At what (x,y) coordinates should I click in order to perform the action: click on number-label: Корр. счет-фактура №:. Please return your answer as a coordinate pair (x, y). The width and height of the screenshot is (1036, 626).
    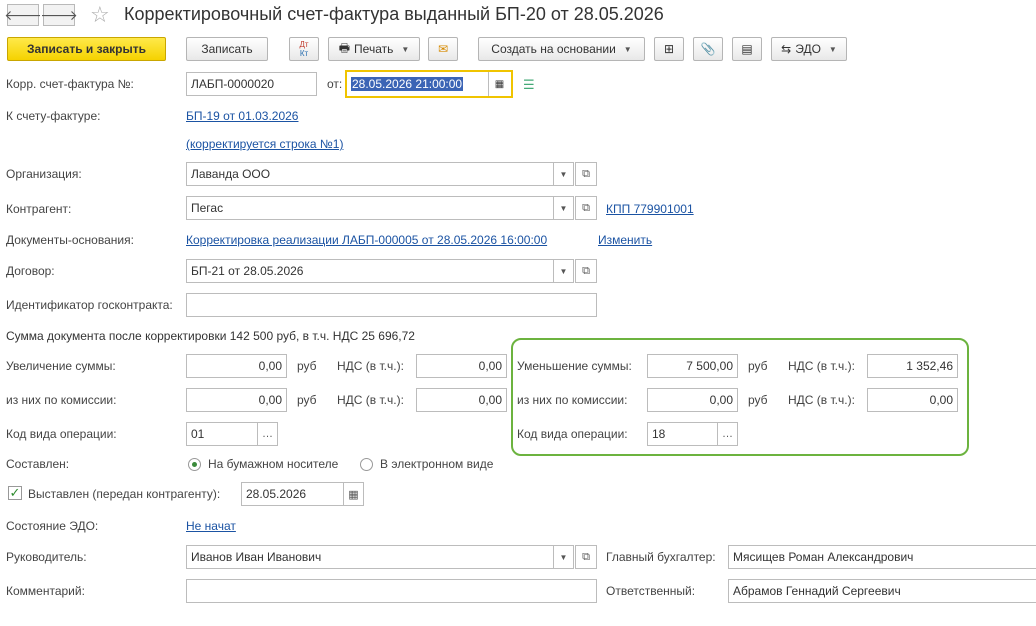
    Looking at the image, I should click on (70, 84).